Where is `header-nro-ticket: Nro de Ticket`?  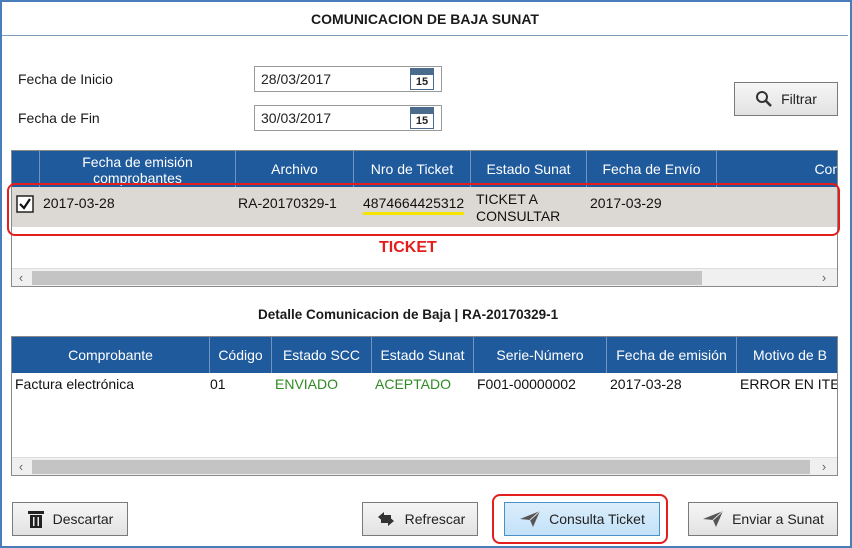
header-nro-ticket: Nro de Ticket is located at coordinates (412, 169).